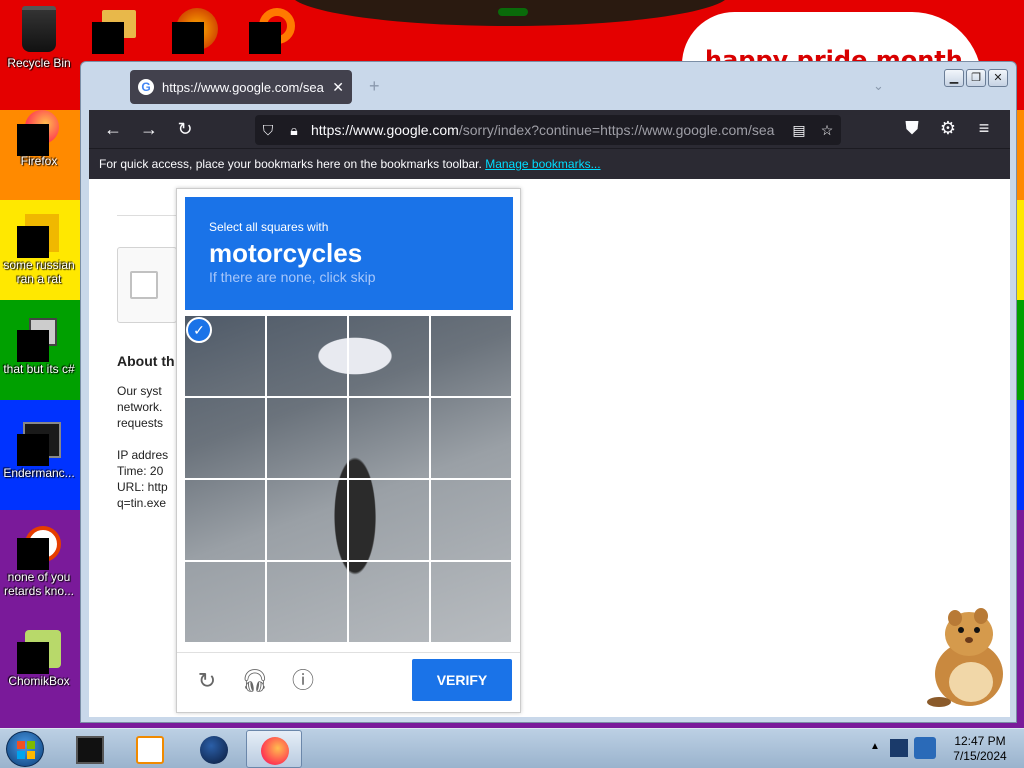 The image size is (1024, 768). Describe the element at coordinates (984, 128) in the screenshot. I see `menu-icon: ≡` at that location.